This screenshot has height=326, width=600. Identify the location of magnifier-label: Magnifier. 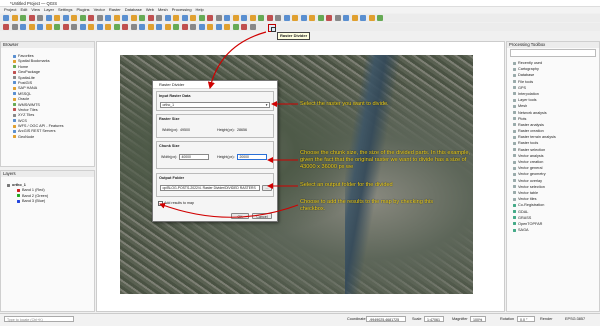
(460, 318).